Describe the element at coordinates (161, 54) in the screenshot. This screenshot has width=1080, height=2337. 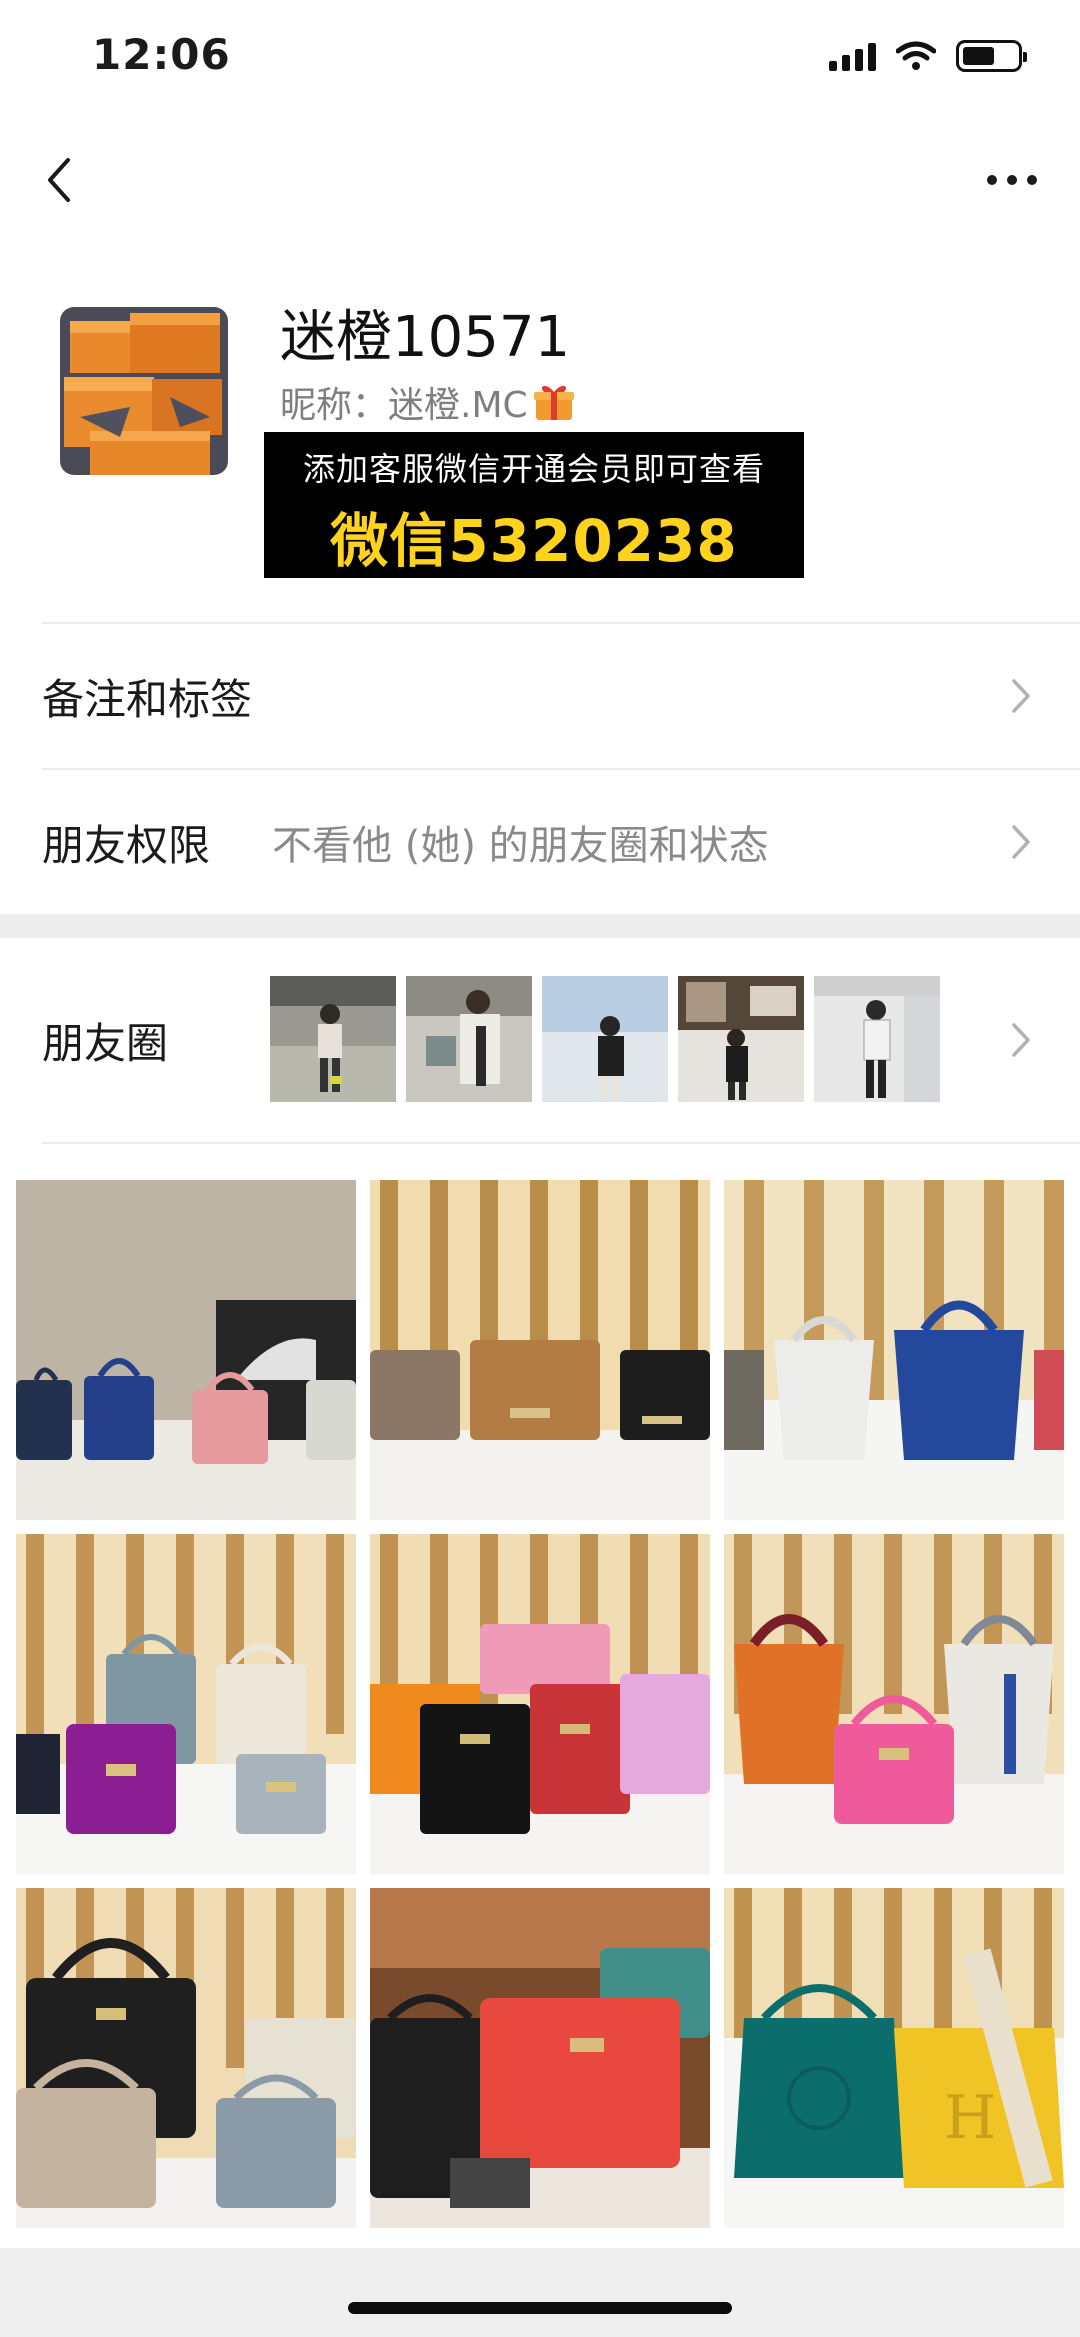
I see `status-time: 12:06` at that location.